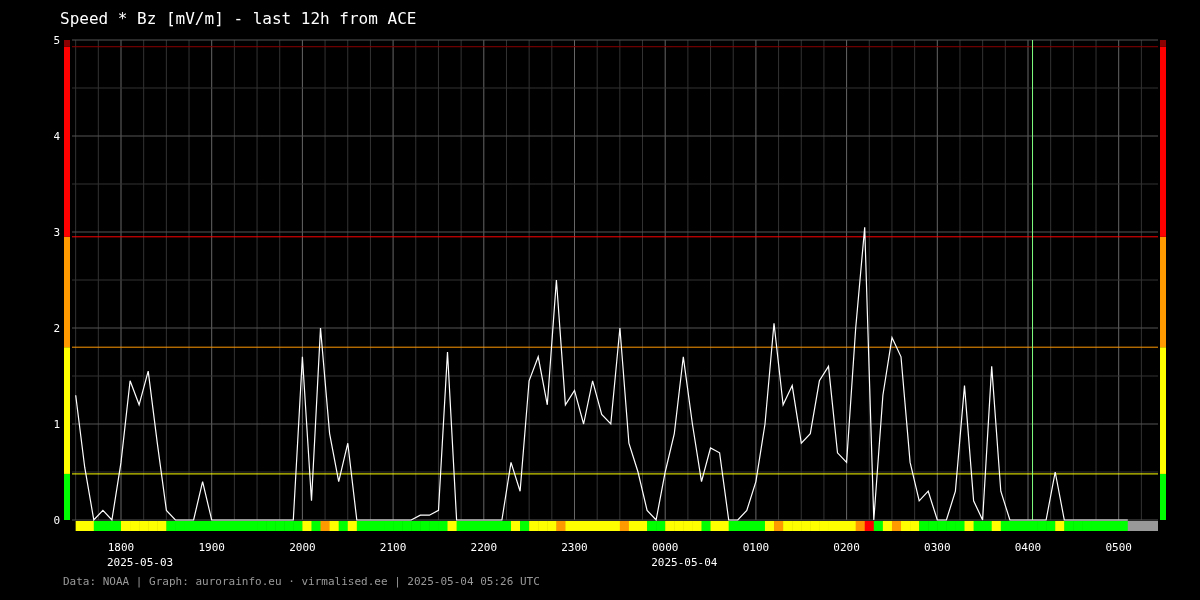 The height and width of the screenshot is (600, 1200). I want to click on date-label: 2025-05-04, so click(684, 562).